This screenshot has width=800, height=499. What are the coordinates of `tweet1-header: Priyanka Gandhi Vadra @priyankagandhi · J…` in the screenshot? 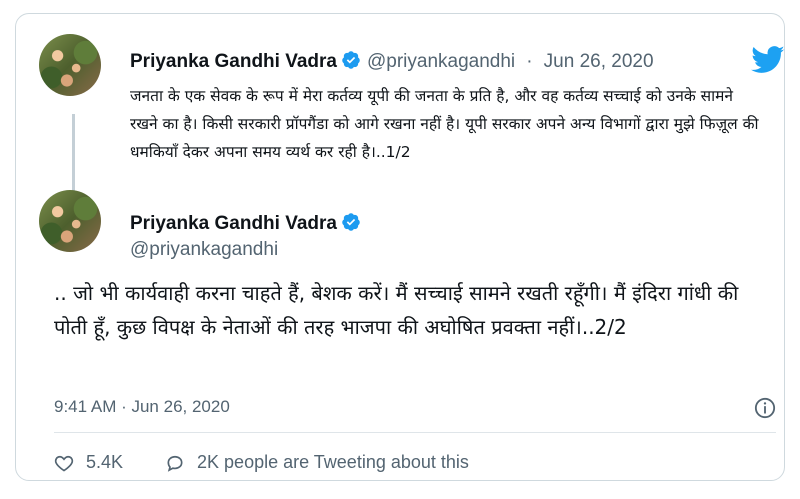 It's located at (392, 61).